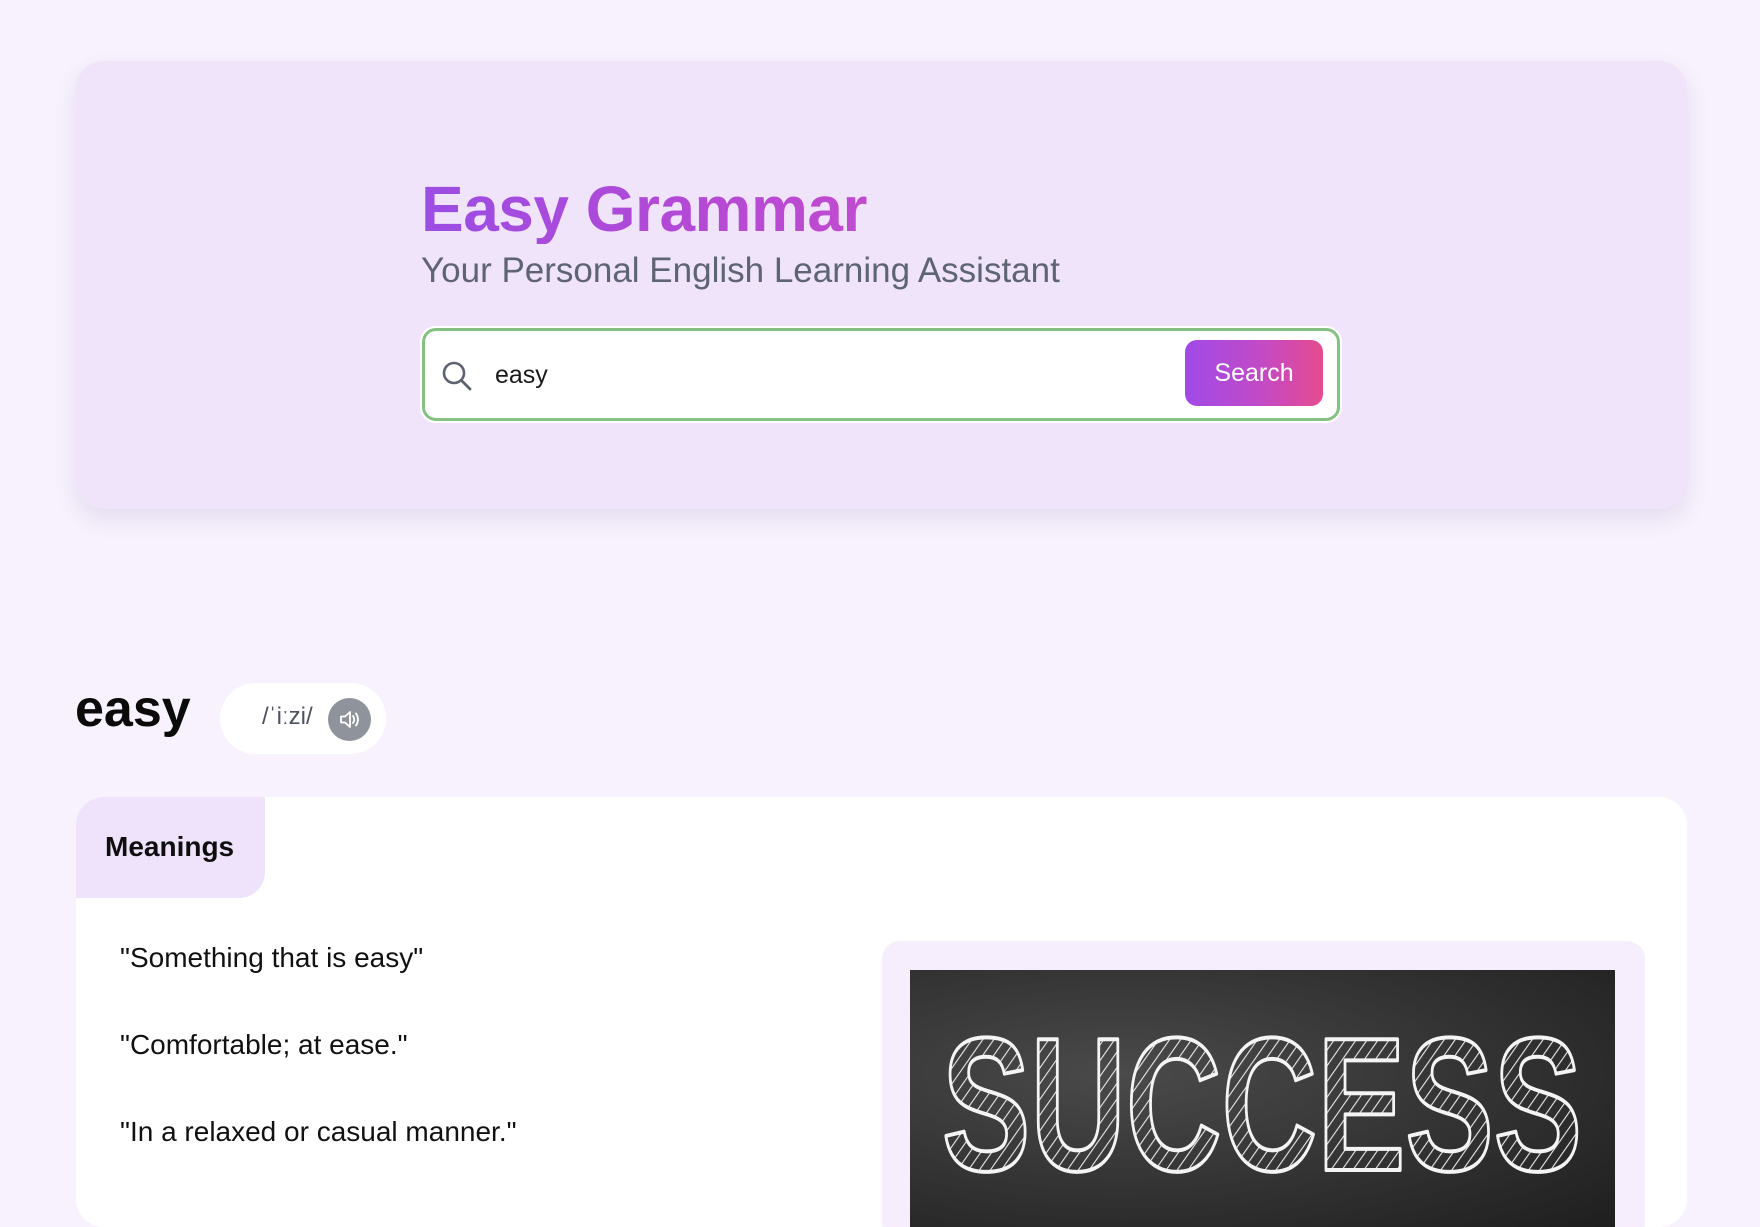  Describe the element at coordinates (644, 209) in the screenshot. I see `app-title: Easy Grammar` at that location.